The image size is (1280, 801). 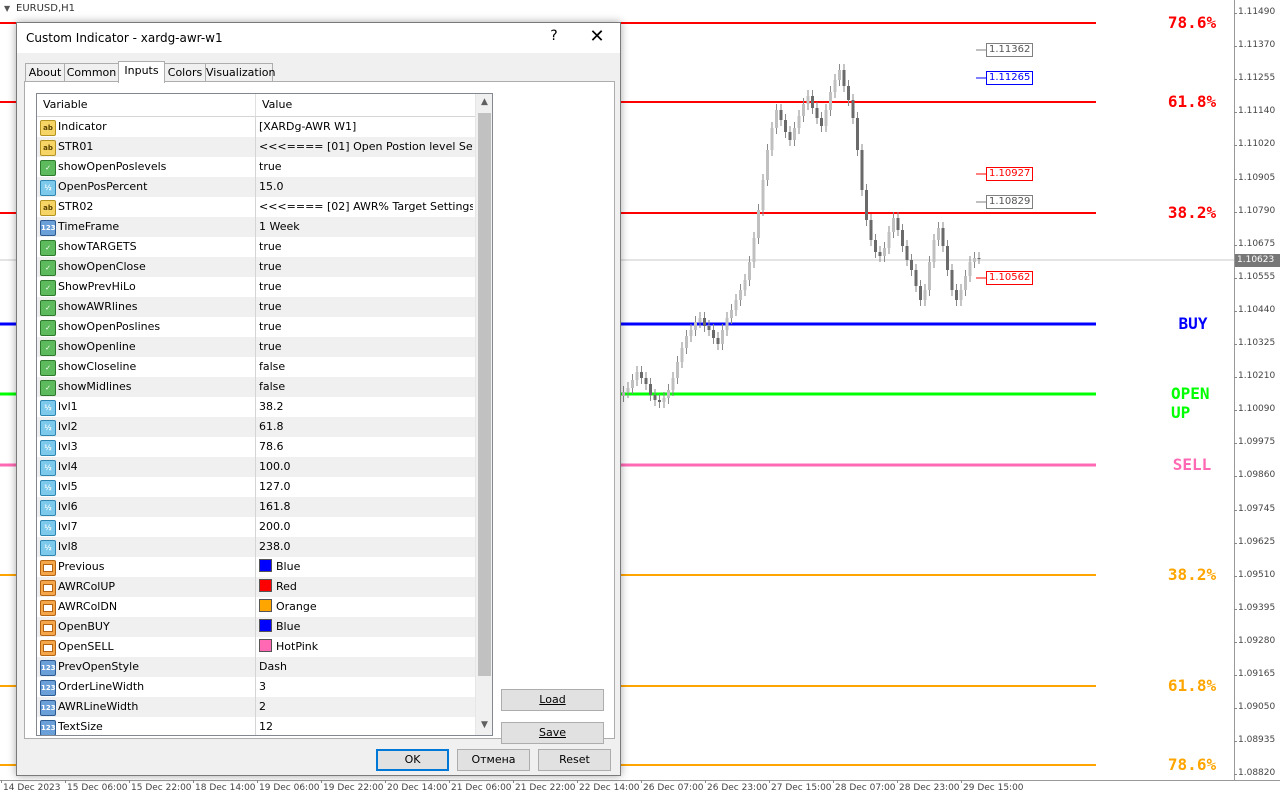 What do you see at coordinates (366, 687) in the screenshot?
I see `value-cell: 3` at bounding box center [366, 687].